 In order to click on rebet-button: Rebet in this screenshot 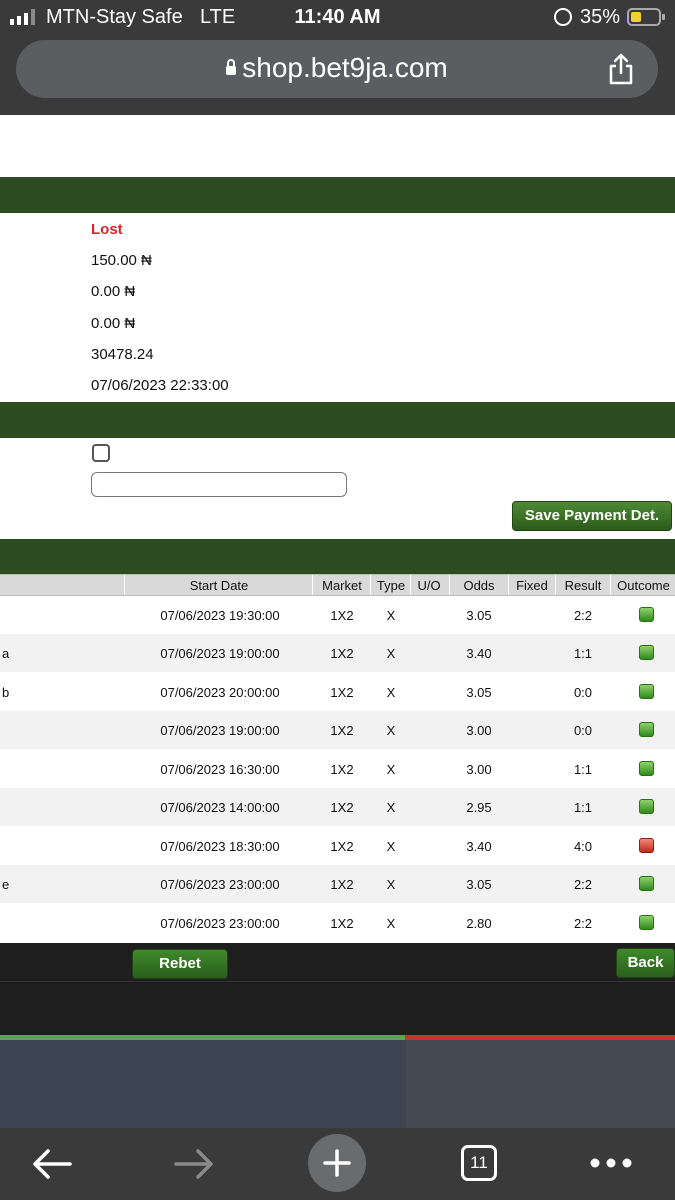, I will do `click(180, 964)`.